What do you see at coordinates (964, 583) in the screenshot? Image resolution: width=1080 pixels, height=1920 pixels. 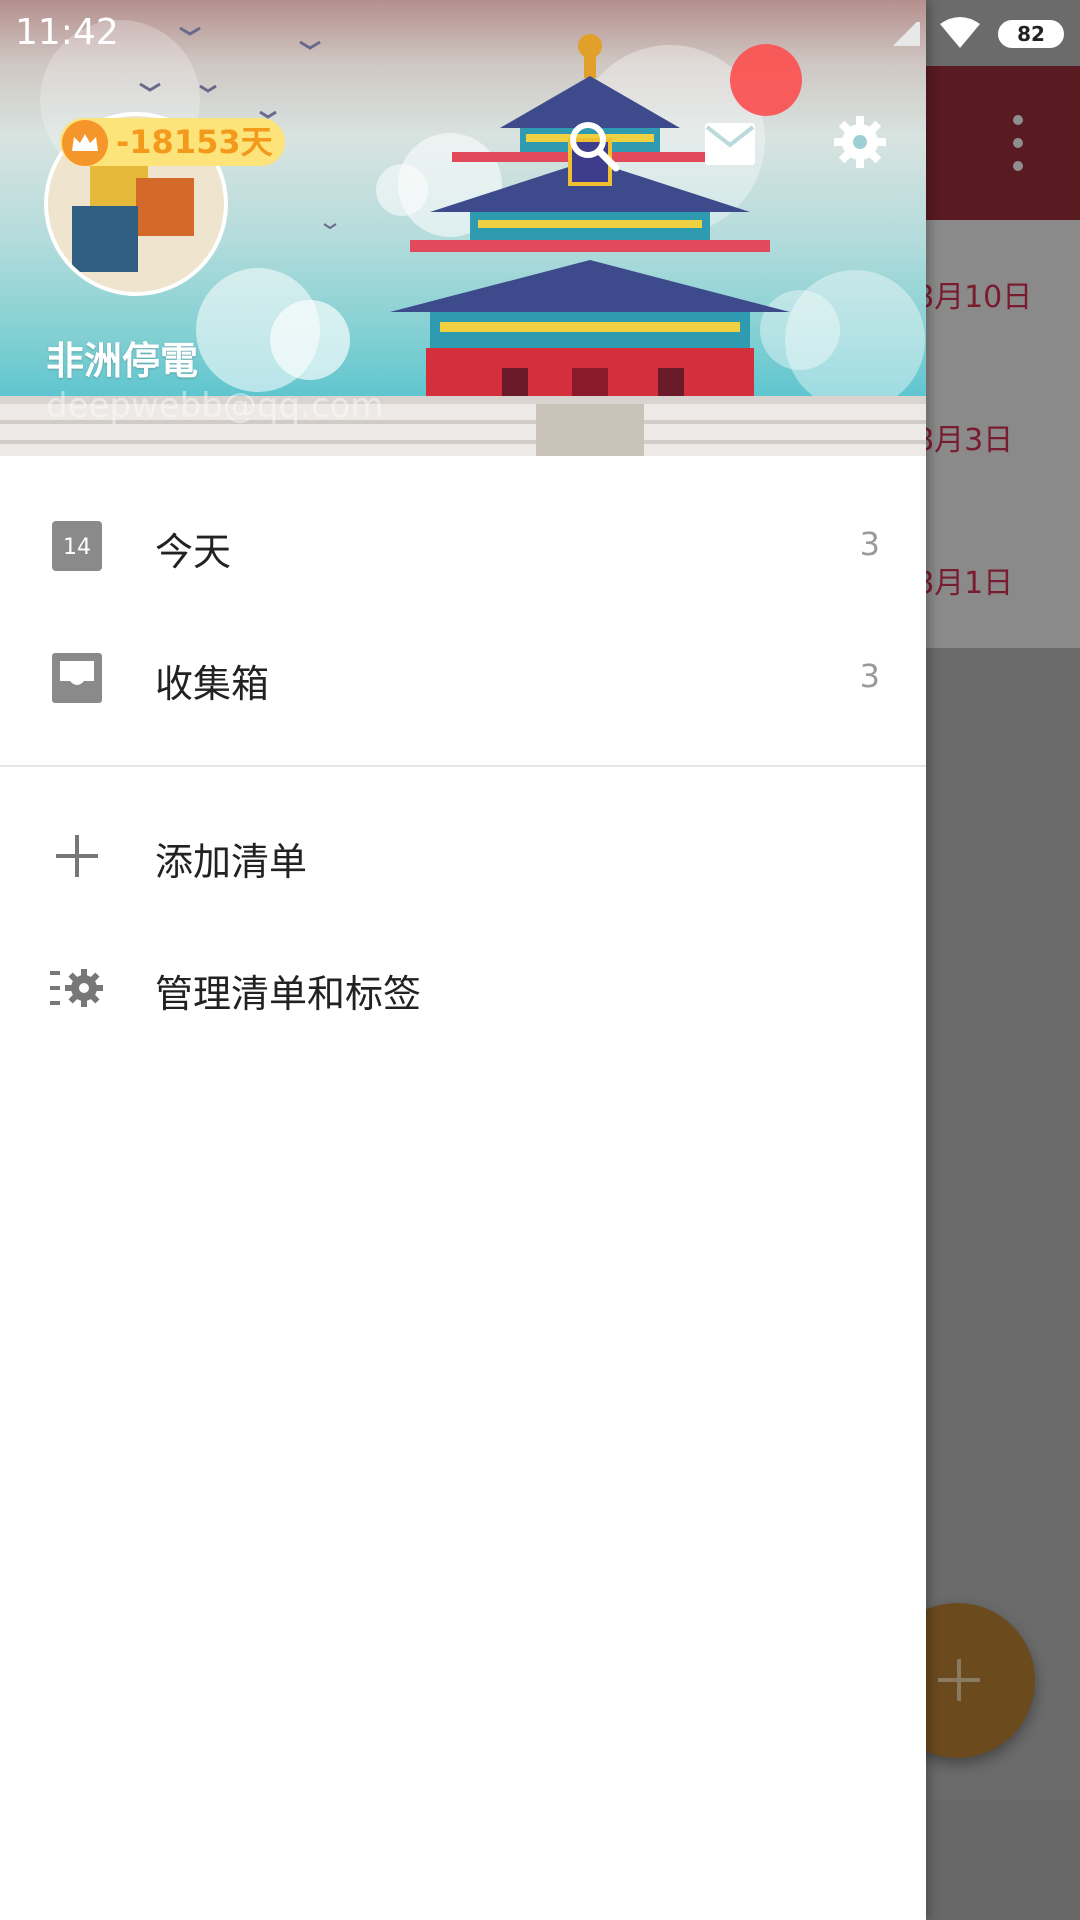 I see `background-date: 8月1日` at bounding box center [964, 583].